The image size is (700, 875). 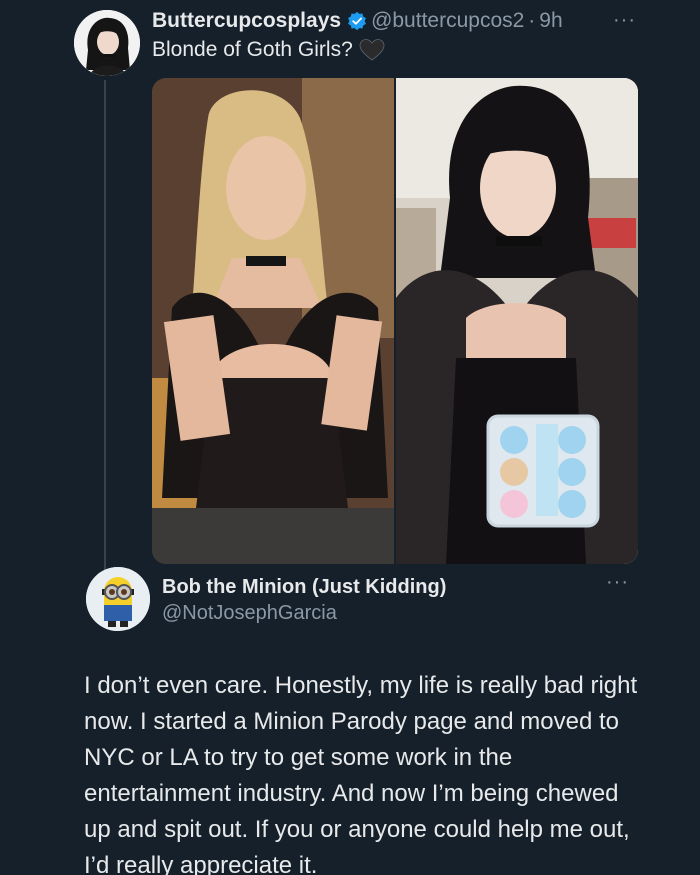 I want to click on original-post-text-row: Blonde of Goth Girls?, so click(x=268, y=50).